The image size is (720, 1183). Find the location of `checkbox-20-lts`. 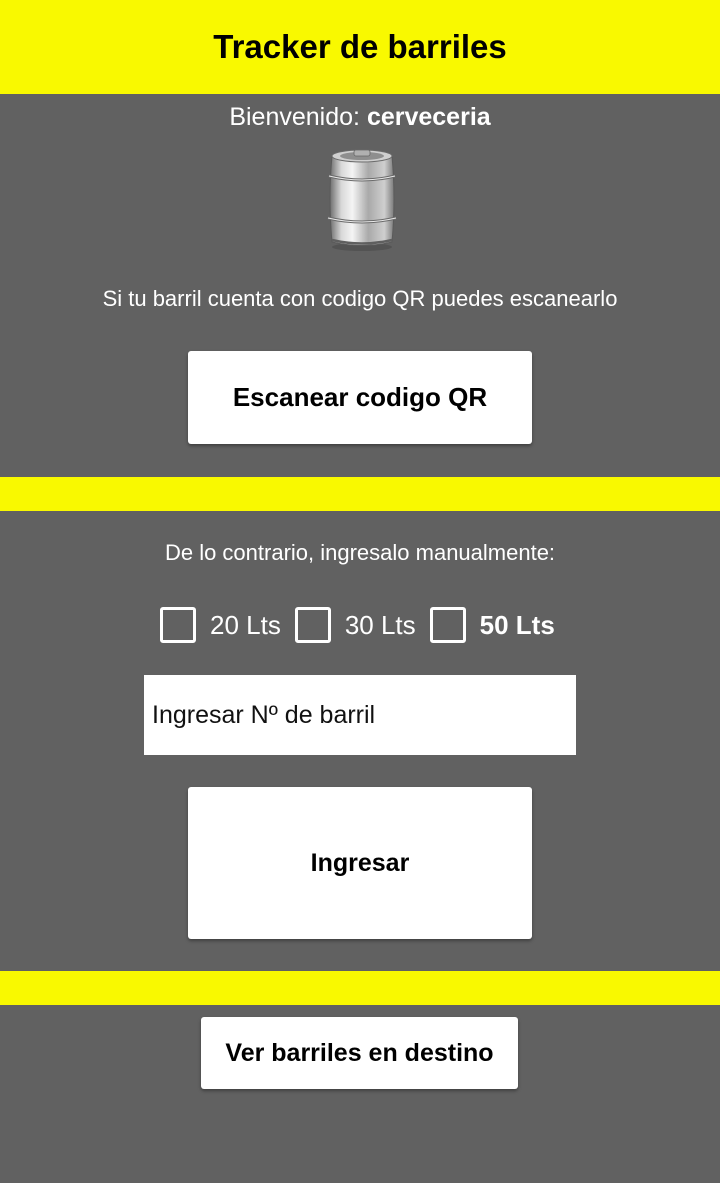

checkbox-20-lts is located at coordinates (178, 625).